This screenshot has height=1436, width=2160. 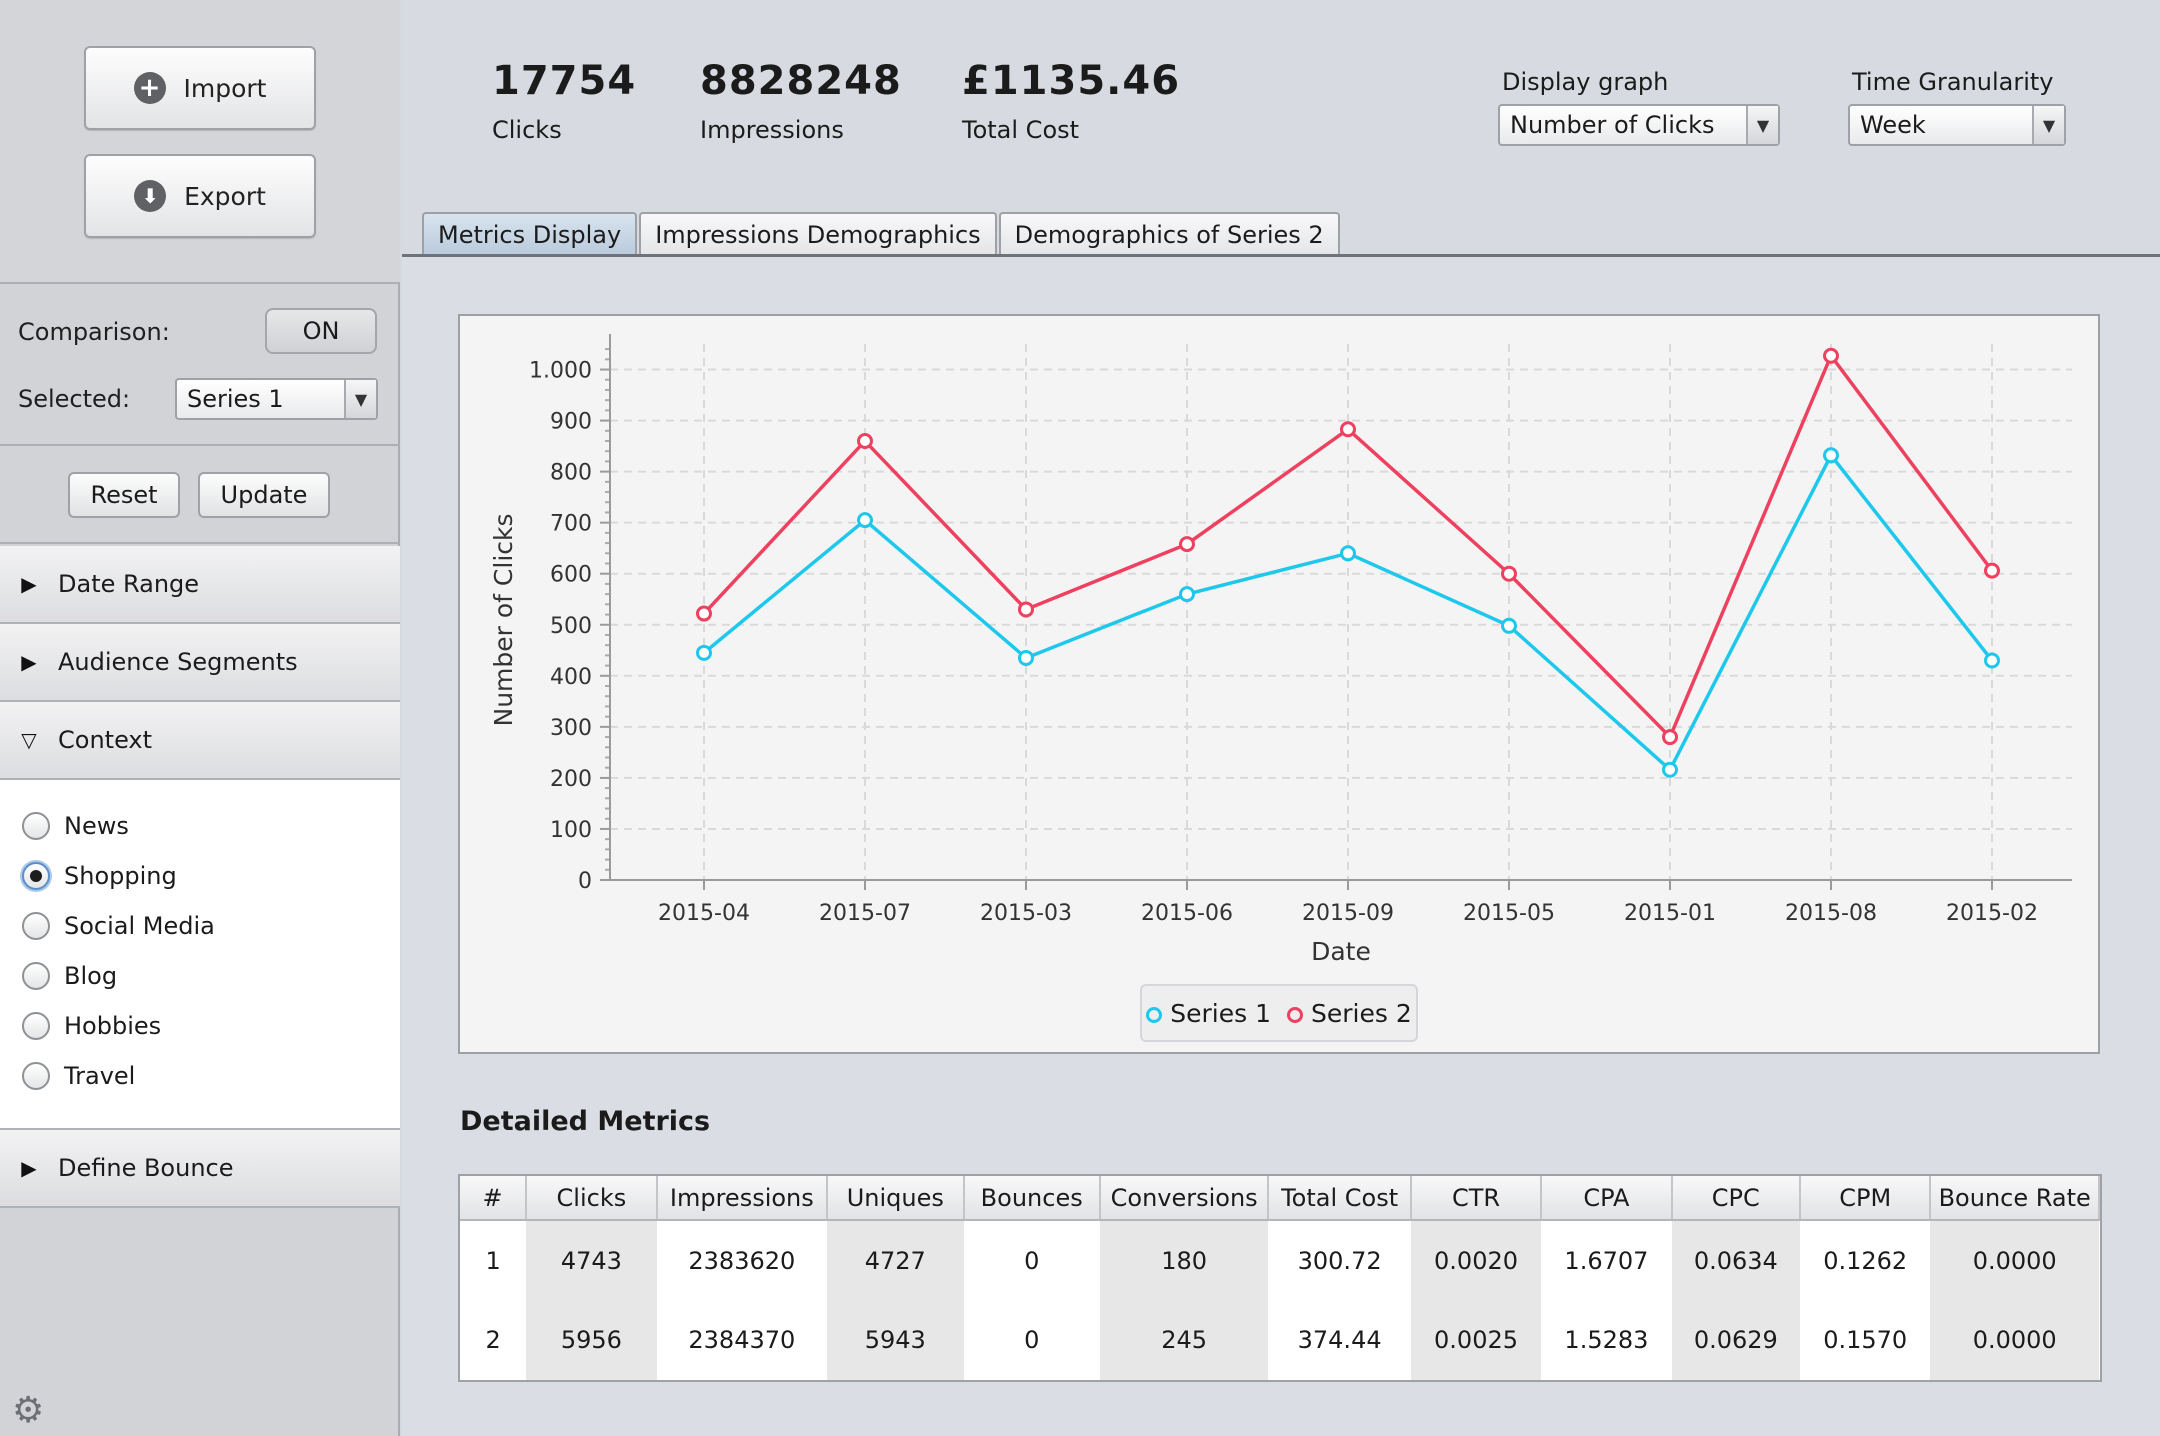 I want to click on column-header: CPC, so click(x=1736, y=1198).